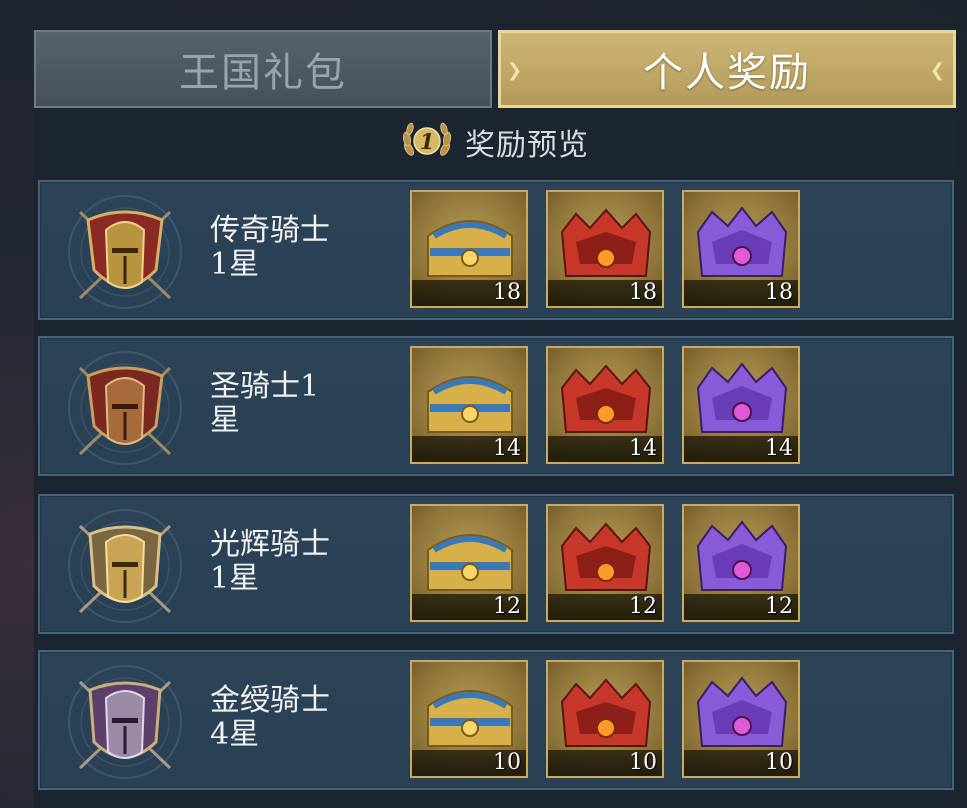 The width and height of the screenshot is (967, 808). I want to click on rank-label: 金绶骑士 4星, so click(270, 717).